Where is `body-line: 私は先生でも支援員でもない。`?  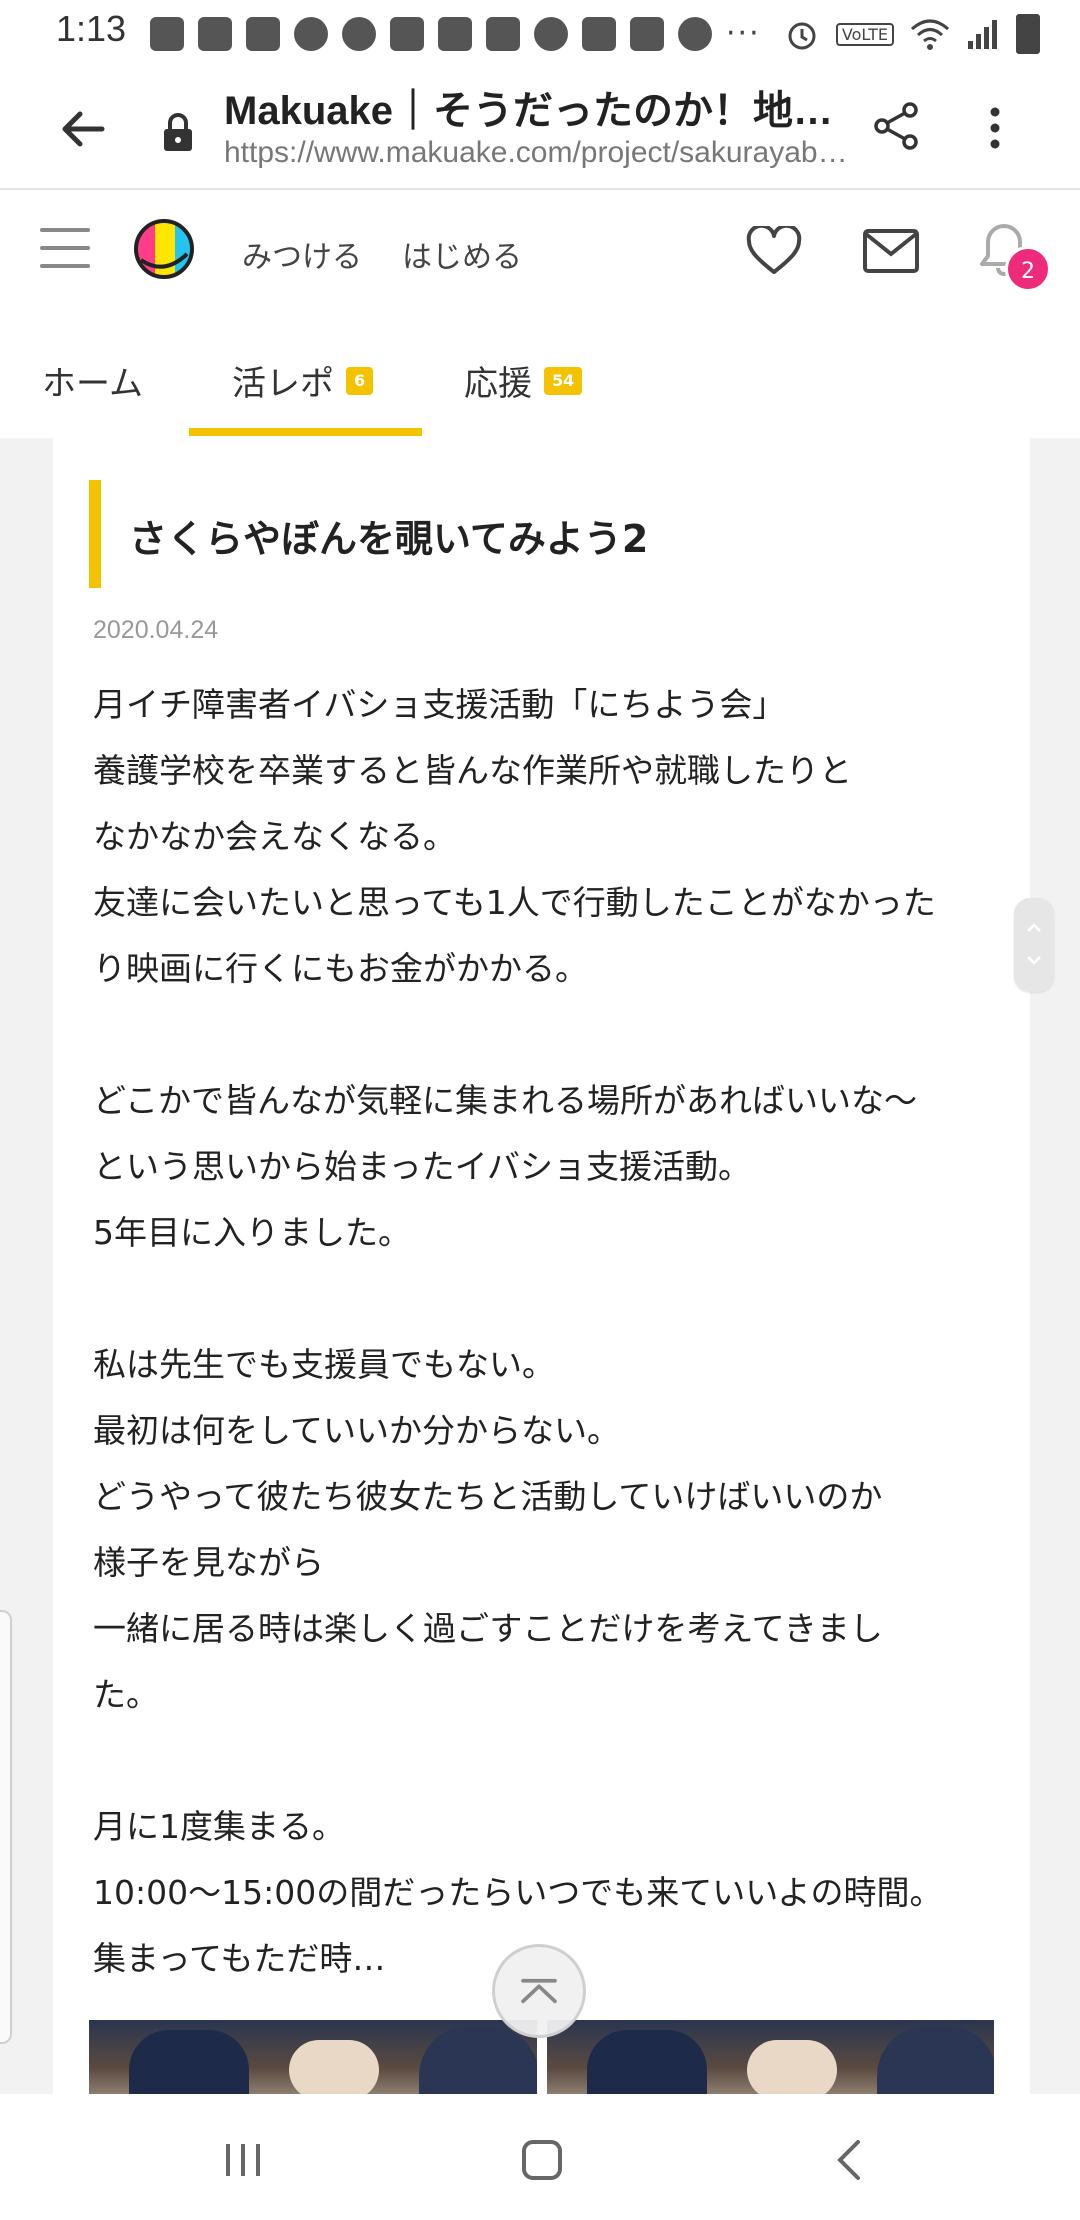 body-line: 私は先生でも支援員でもない。 is located at coordinates (324, 1364).